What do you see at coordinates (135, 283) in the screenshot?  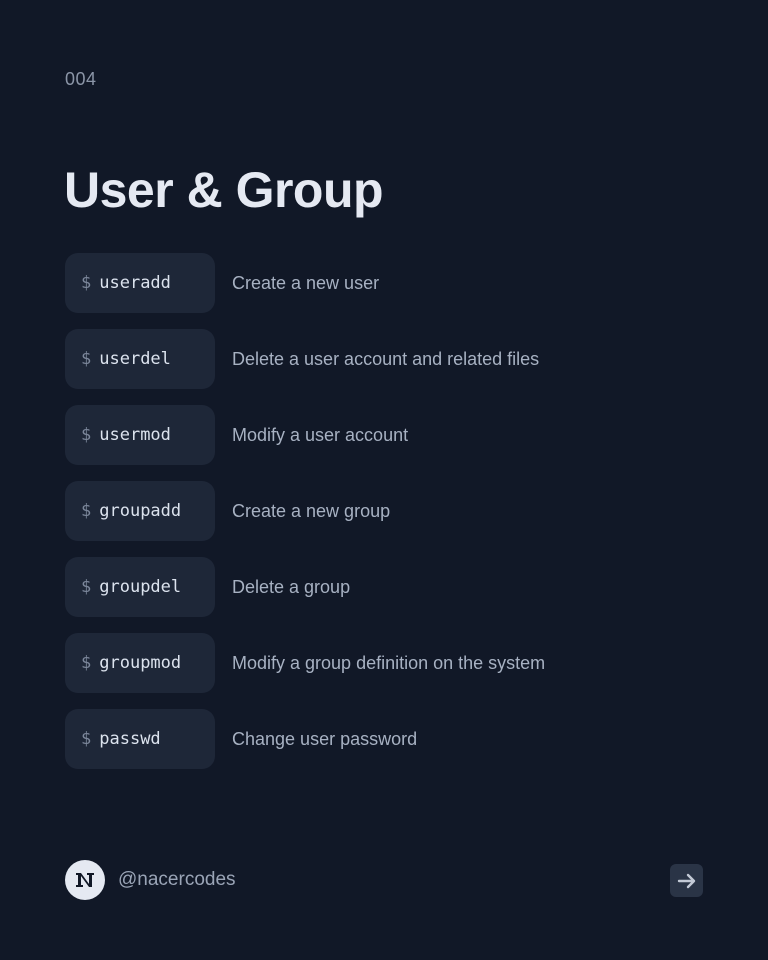 I see `command-name: useradd` at bounding box center [135, 283].